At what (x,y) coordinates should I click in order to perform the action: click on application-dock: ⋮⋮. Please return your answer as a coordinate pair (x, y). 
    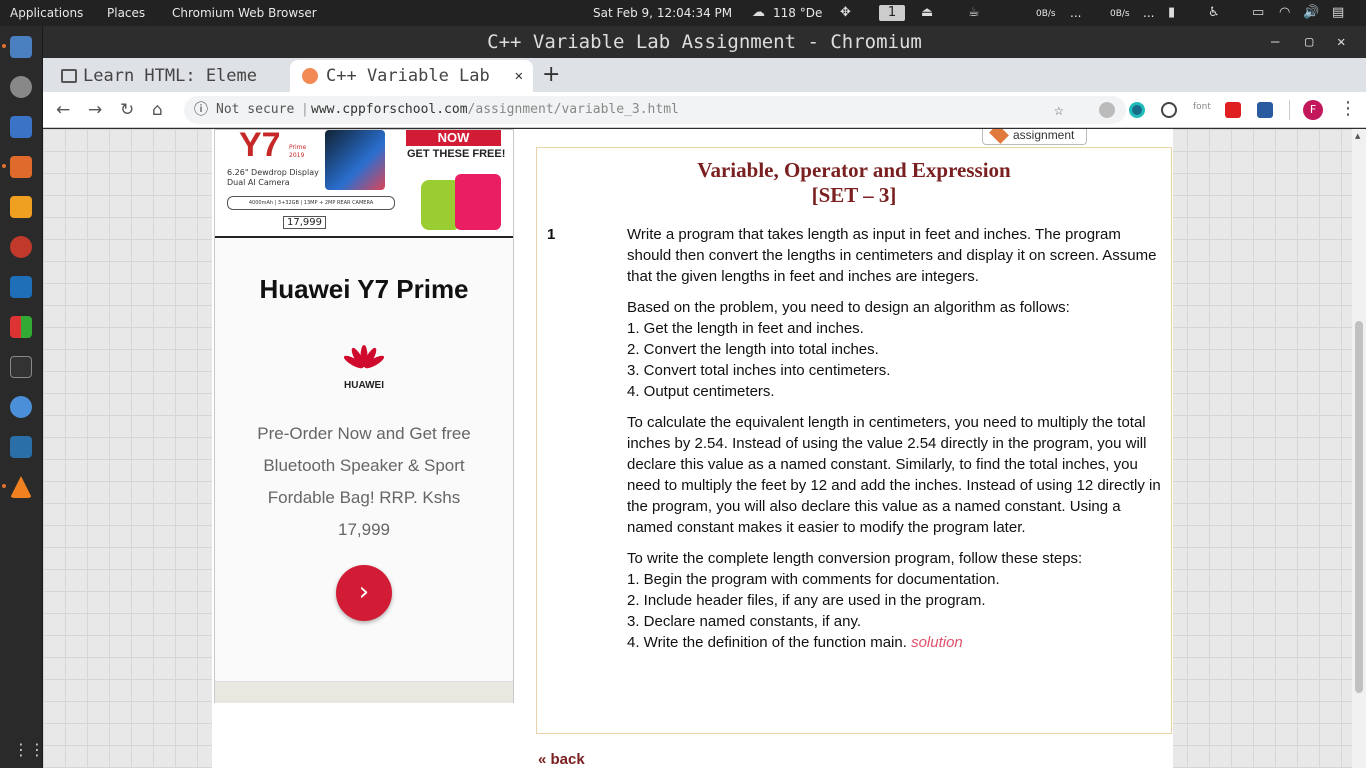
    Looking at the image, I should click on (22, 397).